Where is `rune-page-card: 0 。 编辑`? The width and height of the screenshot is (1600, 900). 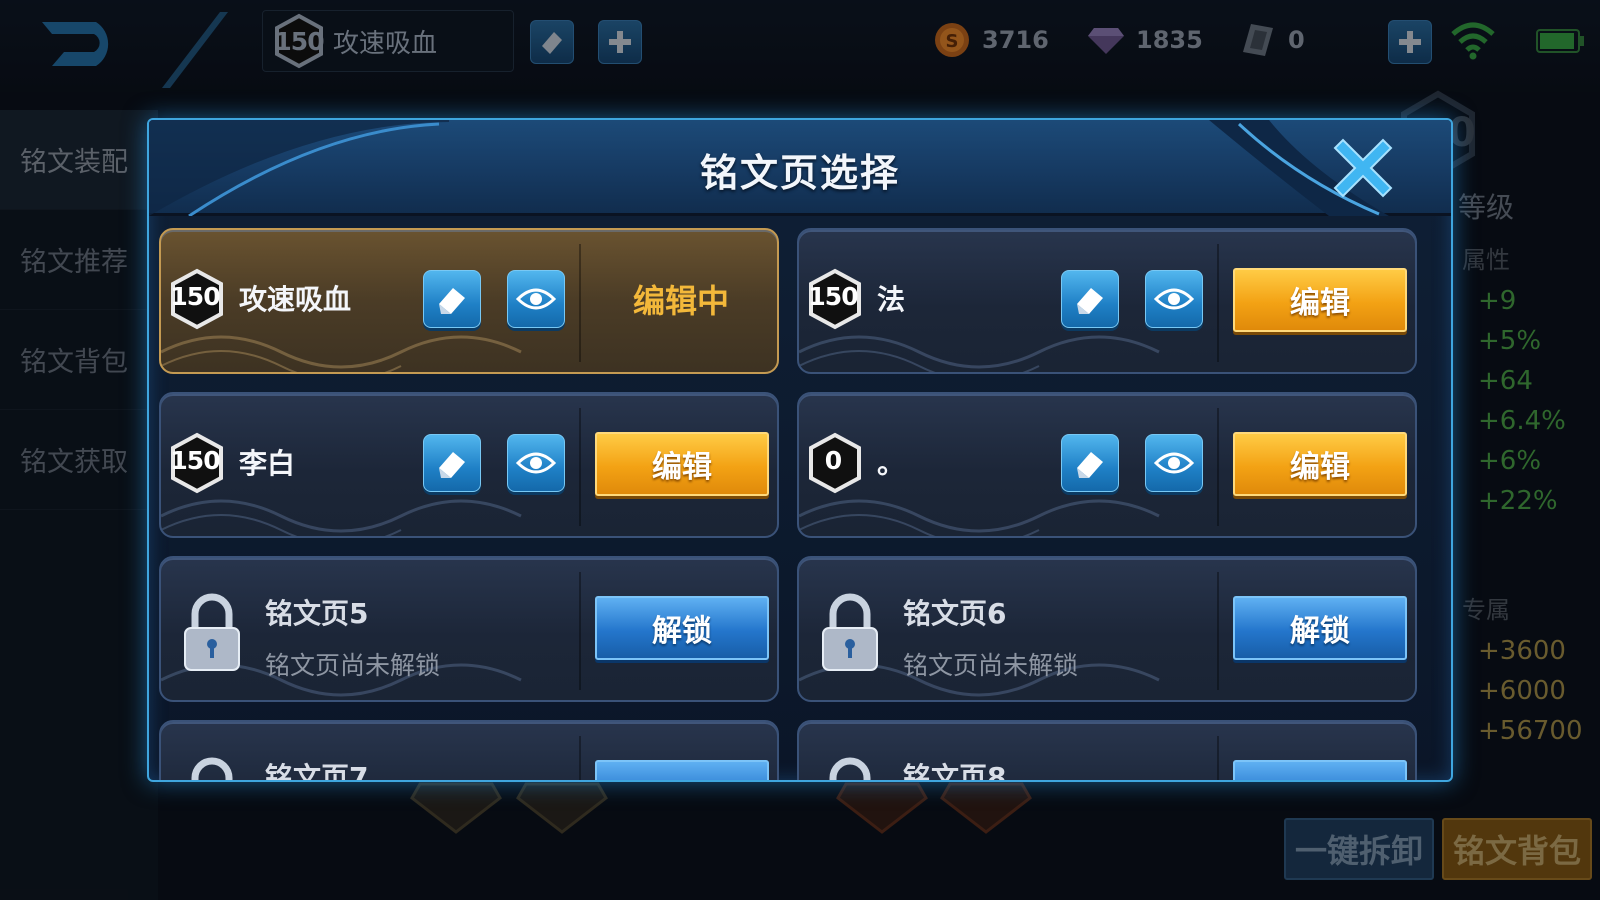
rune-page-card: 0 。 编辑 is located at coordinates (1107, 465).